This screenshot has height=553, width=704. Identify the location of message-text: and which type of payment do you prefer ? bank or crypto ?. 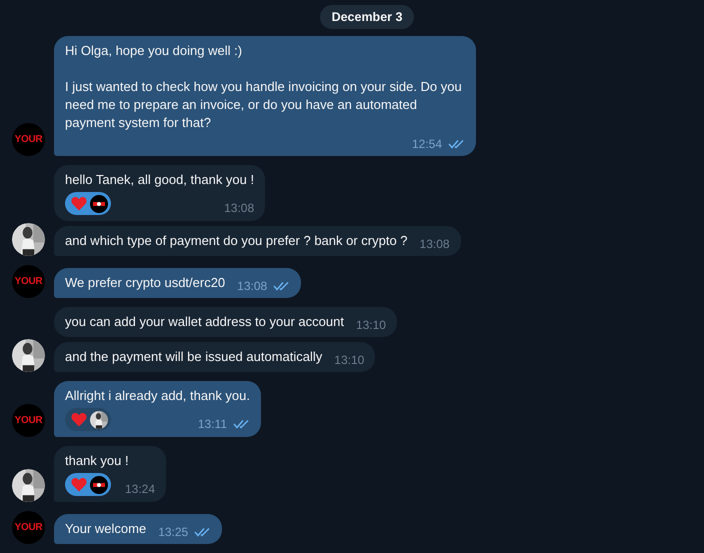
(236, 241).